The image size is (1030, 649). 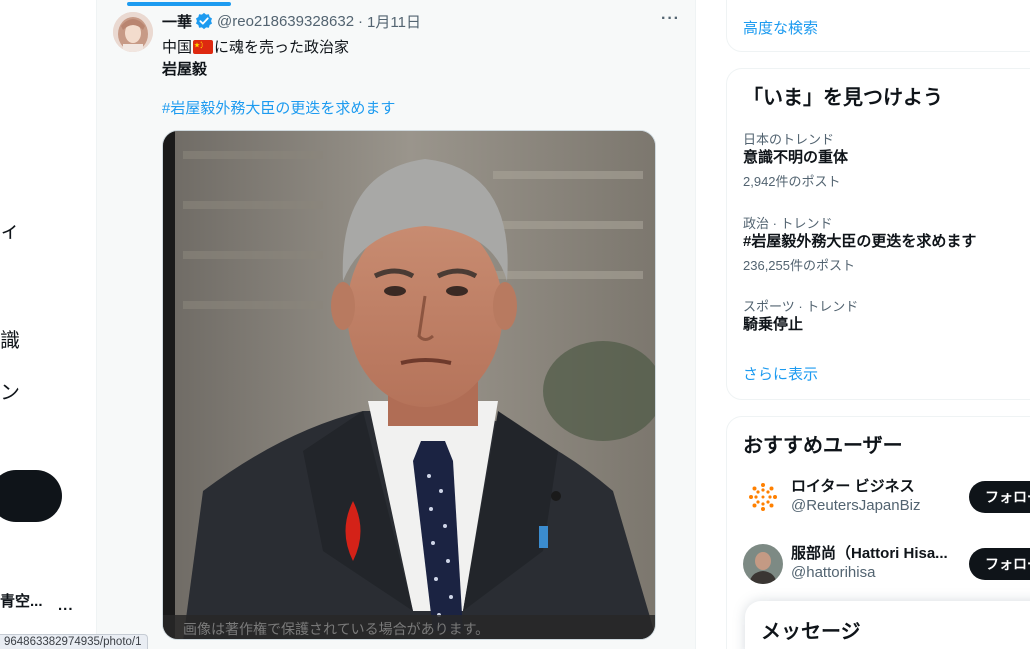 I want to click on trend-post-count: 2,942件のポスト, so click(x=792, y=181).